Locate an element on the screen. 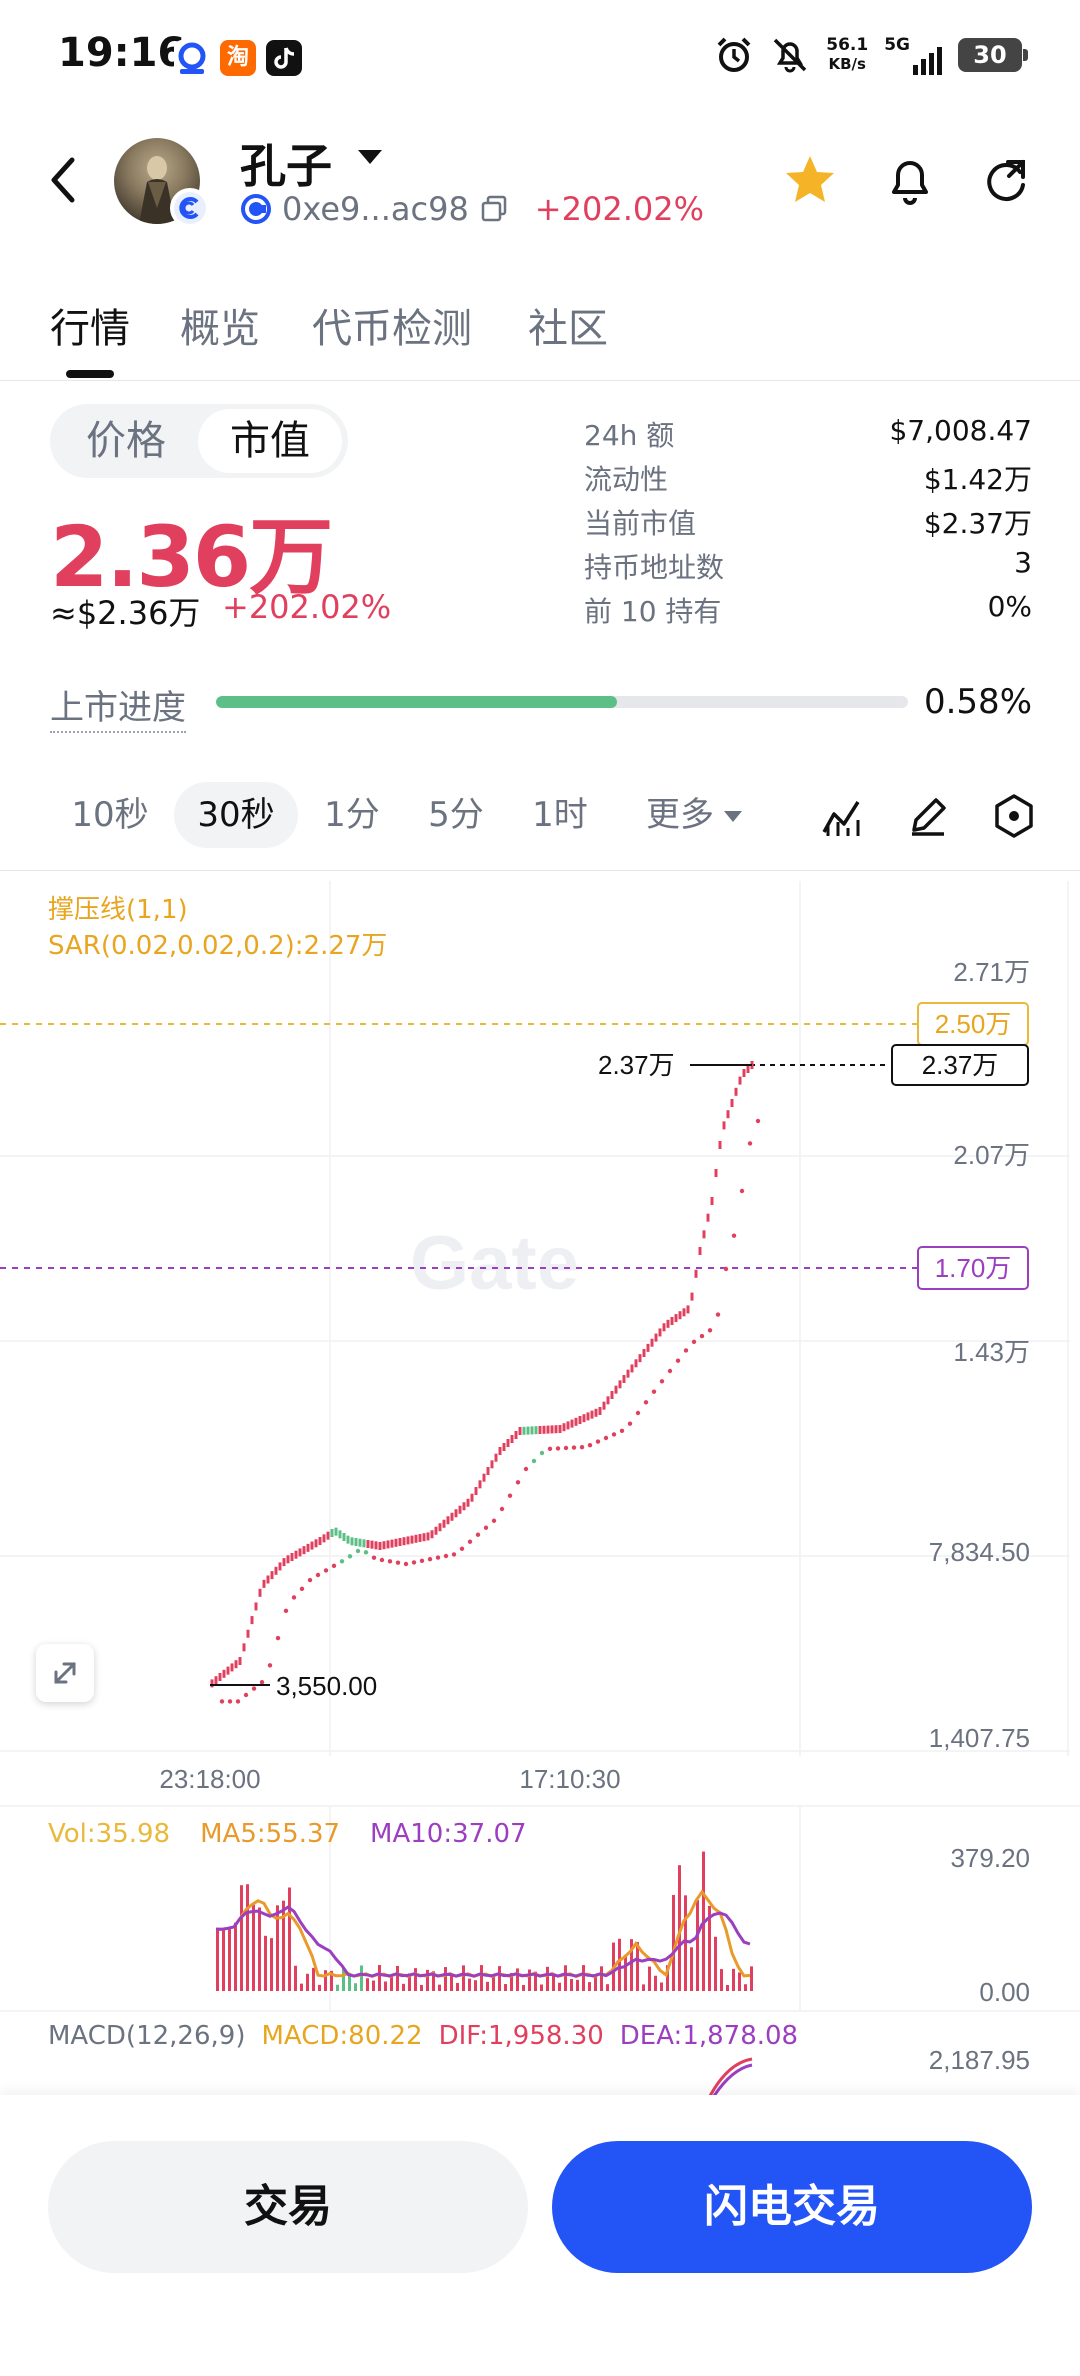 The image size is (1080, 2376). toggle-market-cap: 市值 is located at coordinates (270, 441).